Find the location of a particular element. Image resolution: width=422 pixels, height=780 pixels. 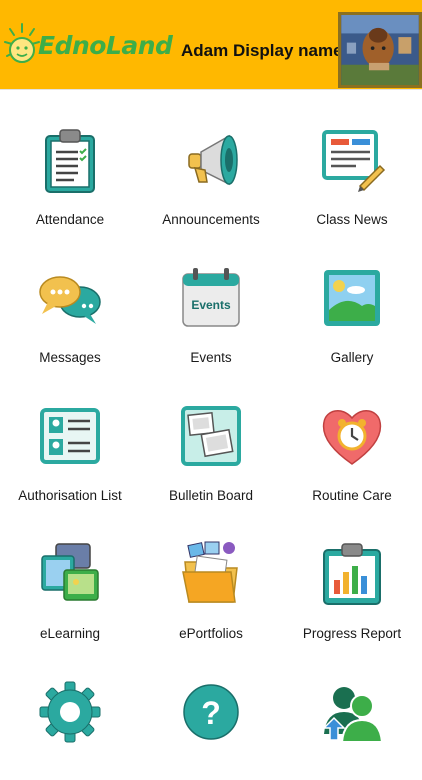

menu-item-elearning: eLearning is located at coordinates (70, 573).